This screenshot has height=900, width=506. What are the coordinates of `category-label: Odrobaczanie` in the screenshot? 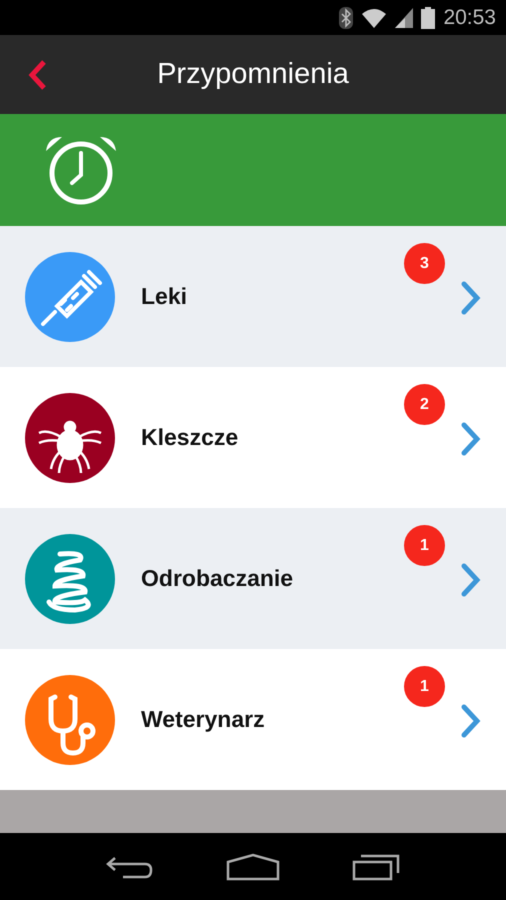 It's located at (217, 578).